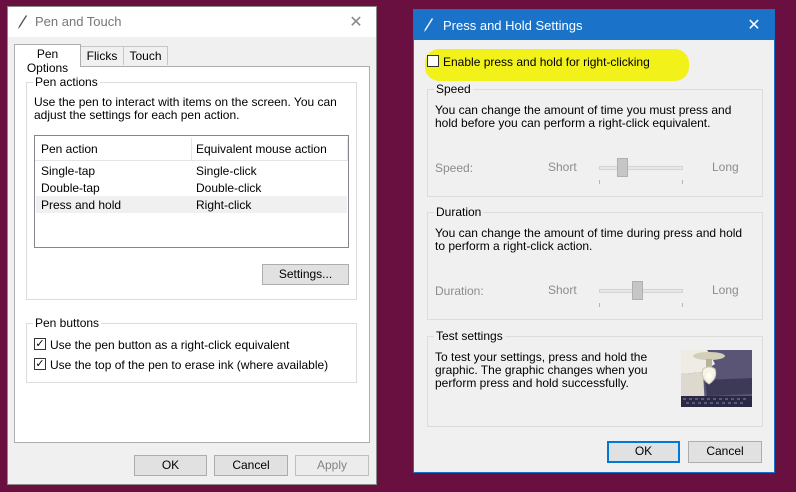 The image size is (796, 492). I want to click on pen-action-cell: Single-tap, so click(68, 171).